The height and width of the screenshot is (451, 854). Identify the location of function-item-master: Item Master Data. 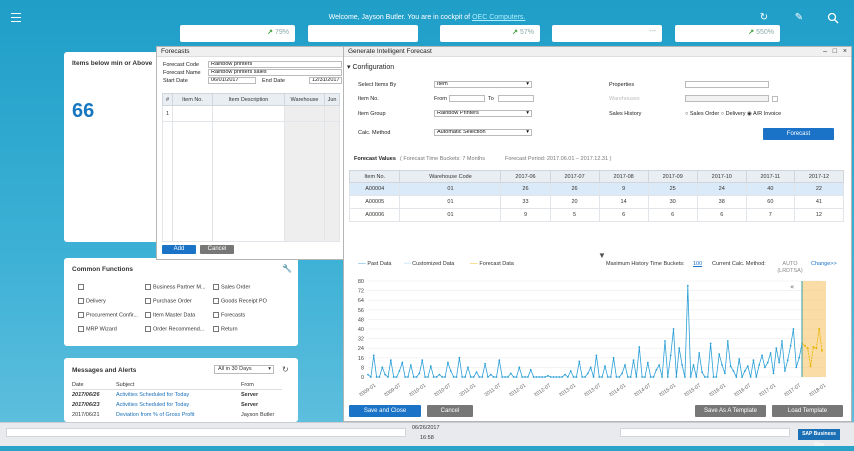
(170, 315).